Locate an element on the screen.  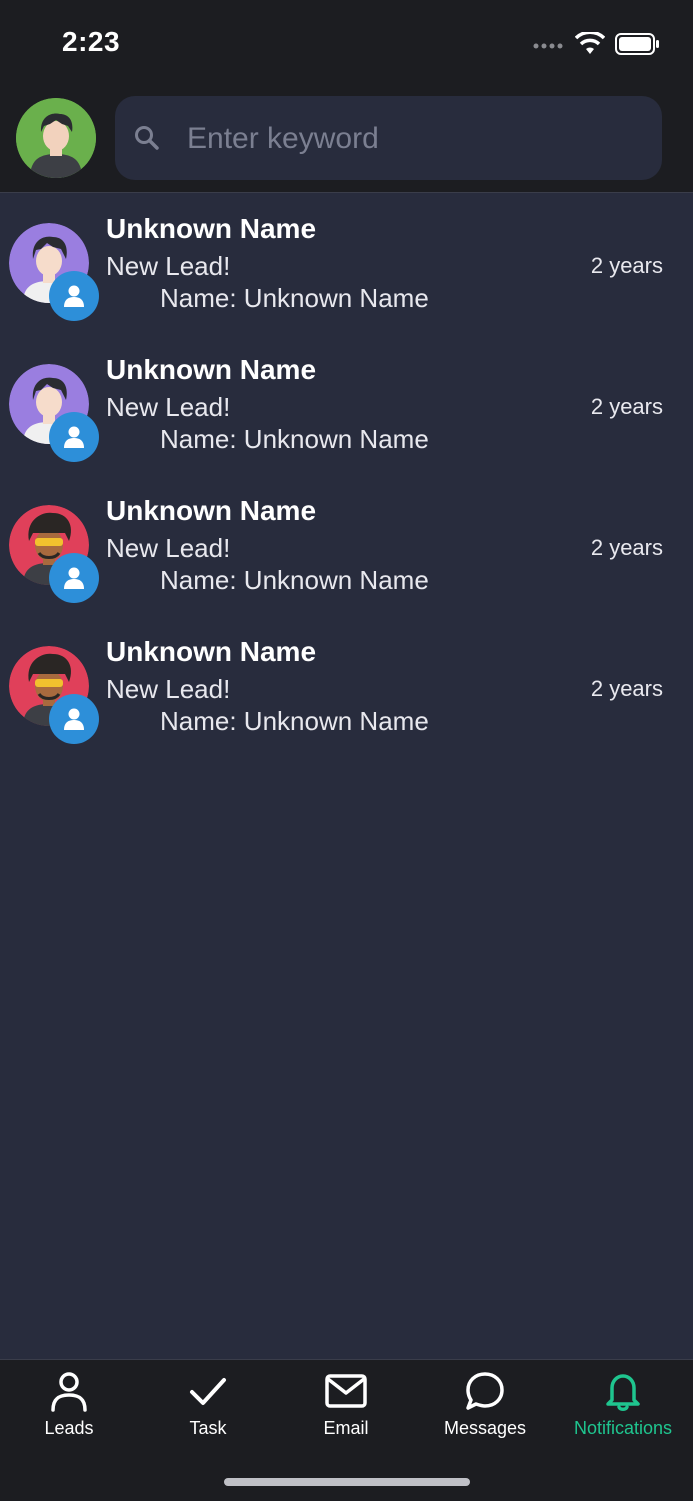
user-avatar-icon is located at coordinates (56, 138).